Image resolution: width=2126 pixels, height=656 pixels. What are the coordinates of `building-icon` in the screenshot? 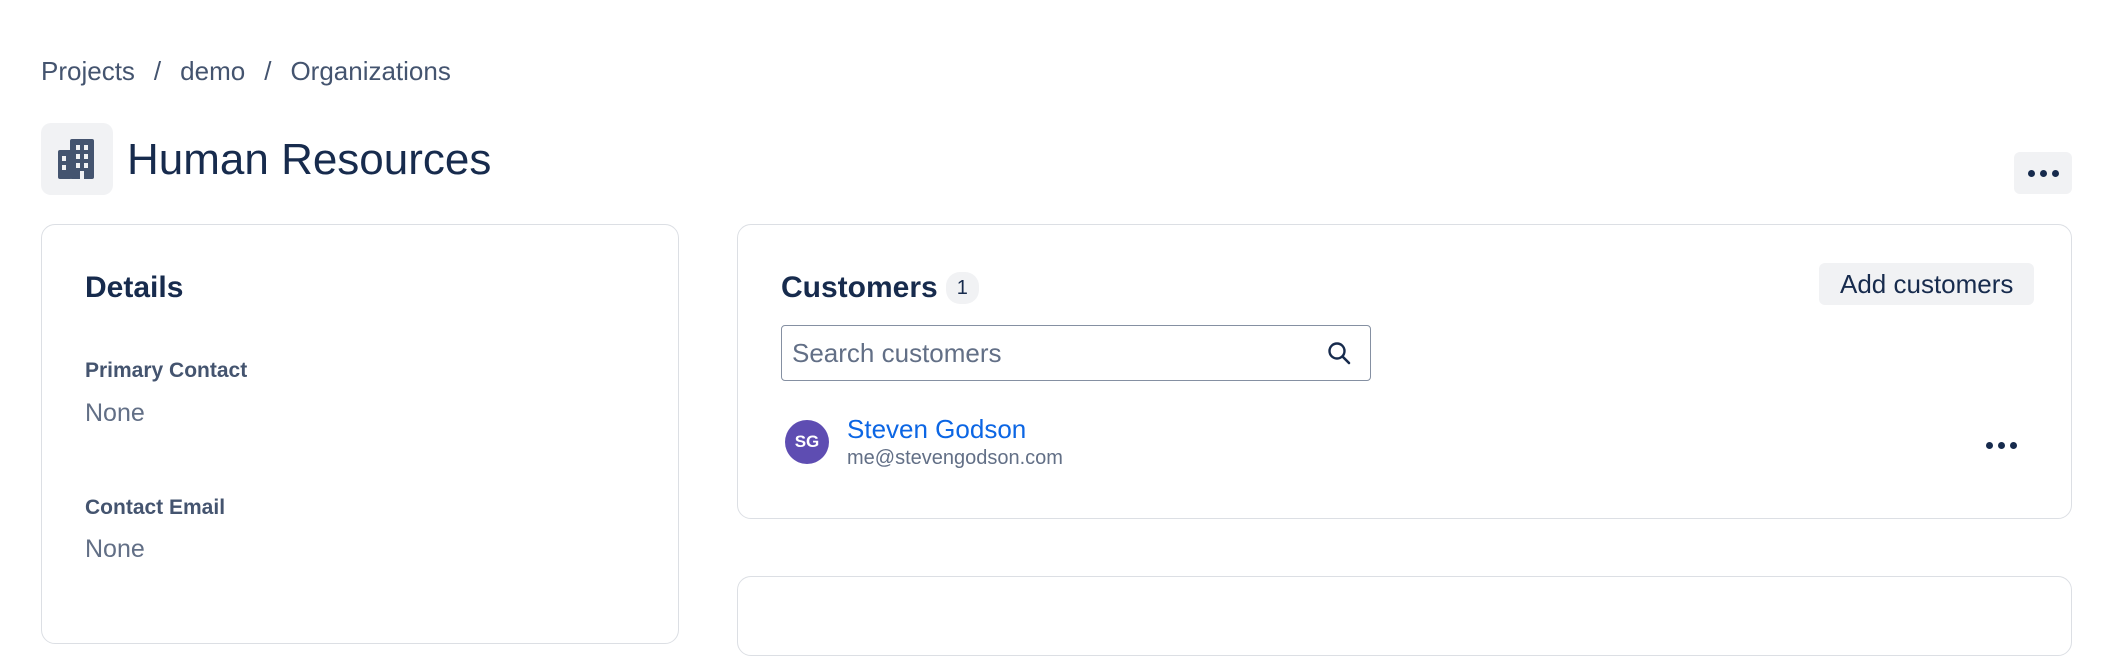 It's located at (76, 159).